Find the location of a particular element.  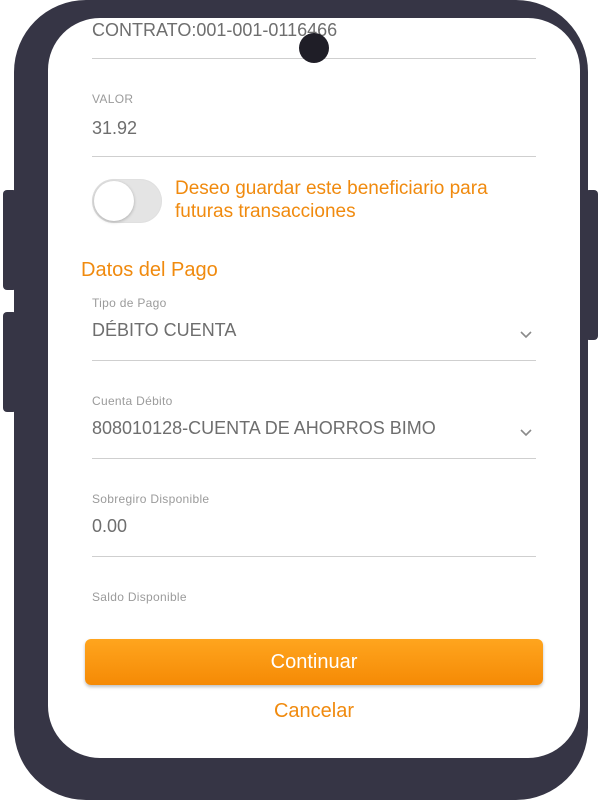

value-label: VALOR is located at coordinates (113, 99).